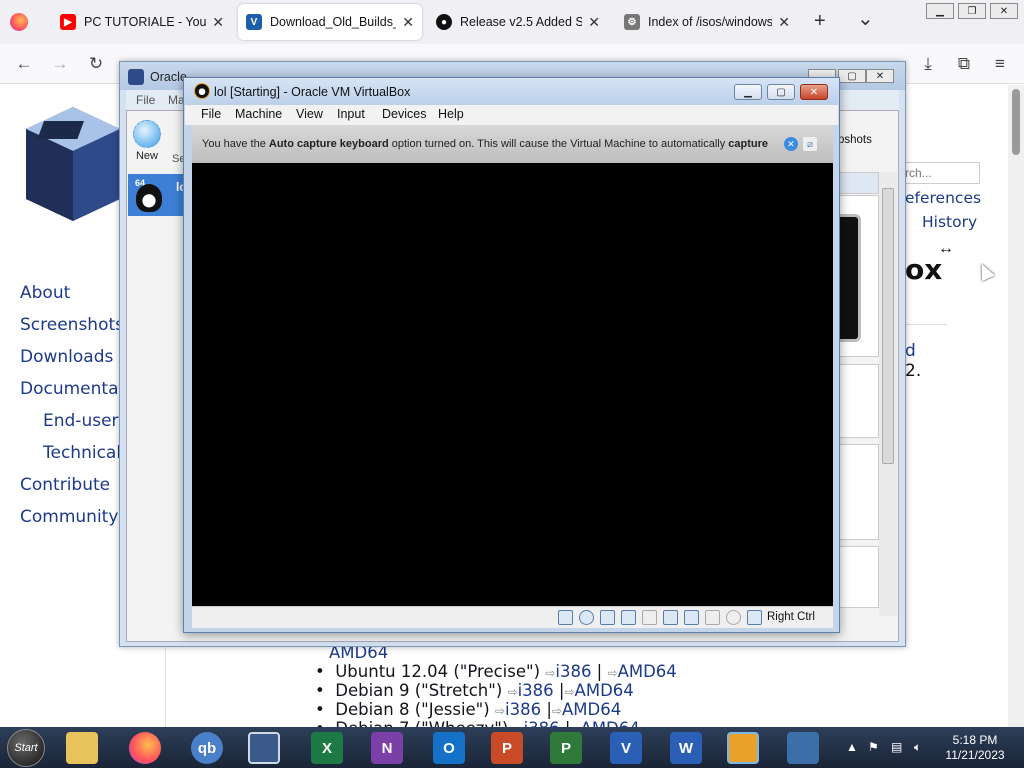  I want to click on linux-tux-icon, so click(149, 198).